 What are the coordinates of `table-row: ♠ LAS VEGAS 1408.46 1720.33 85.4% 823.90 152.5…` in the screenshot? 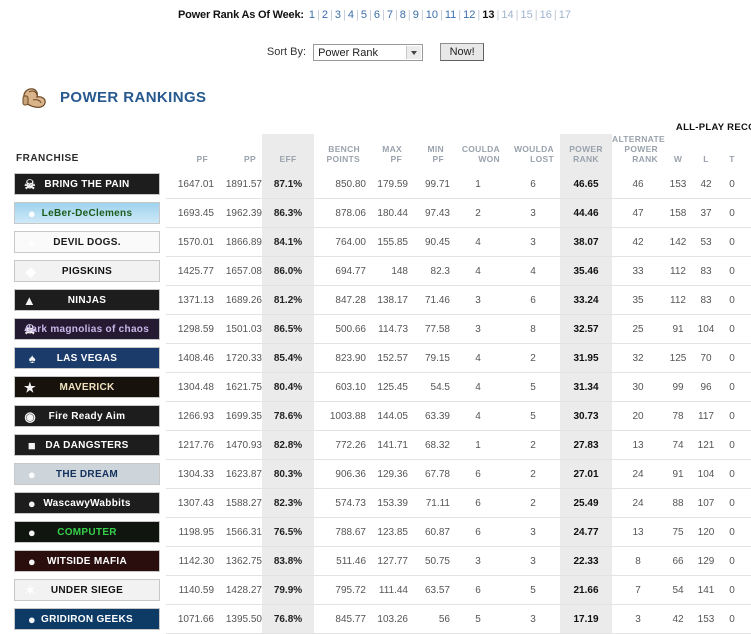 It's located at (382, 358).